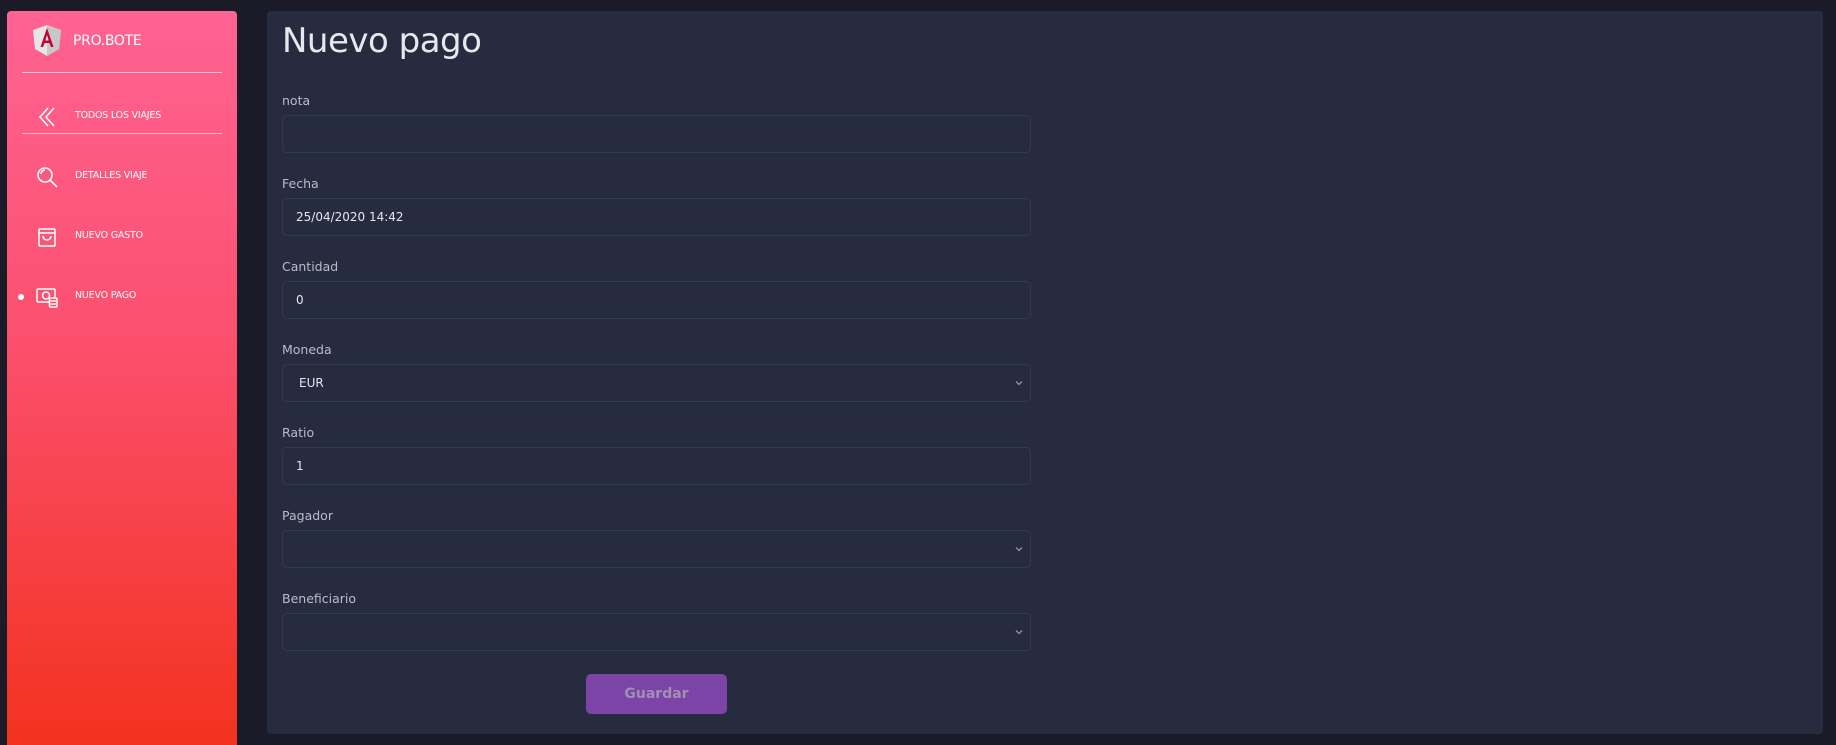  I want to click on sidebar-item-nuevo-pago: NUEVO PAGO, so click(122, 297).